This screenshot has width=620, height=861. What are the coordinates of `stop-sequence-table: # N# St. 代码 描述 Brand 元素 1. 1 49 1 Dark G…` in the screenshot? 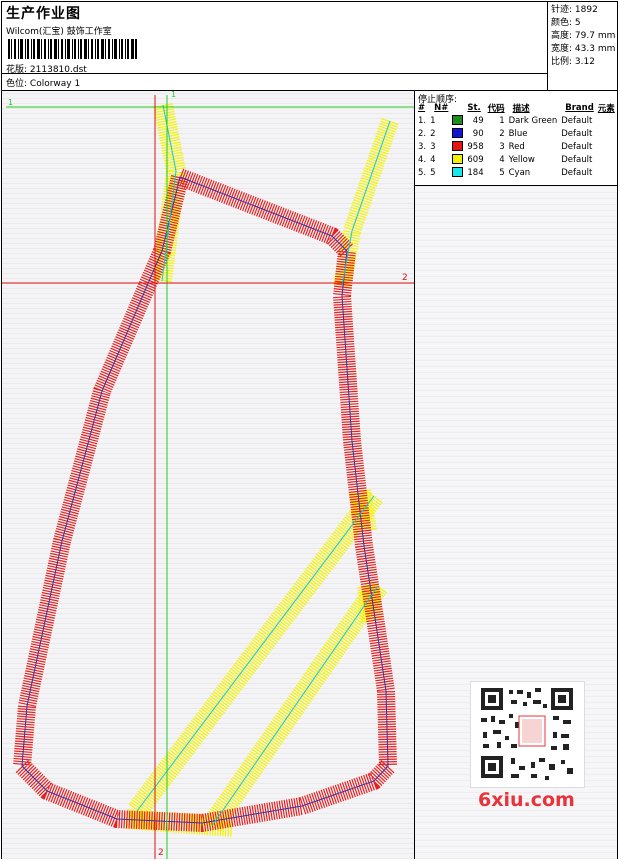 It's located at (516, 140).